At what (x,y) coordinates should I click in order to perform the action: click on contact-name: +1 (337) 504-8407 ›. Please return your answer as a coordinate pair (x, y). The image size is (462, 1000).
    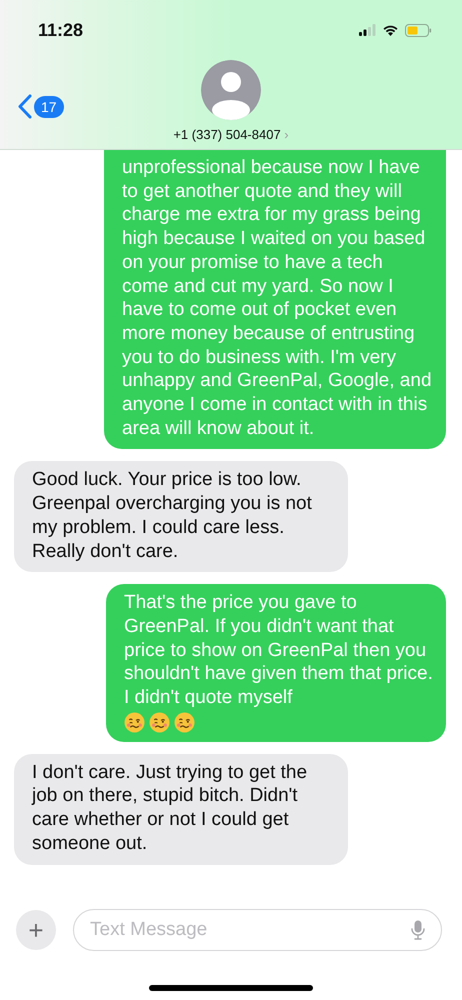
    Looking at the image, I should click on (231, 134).